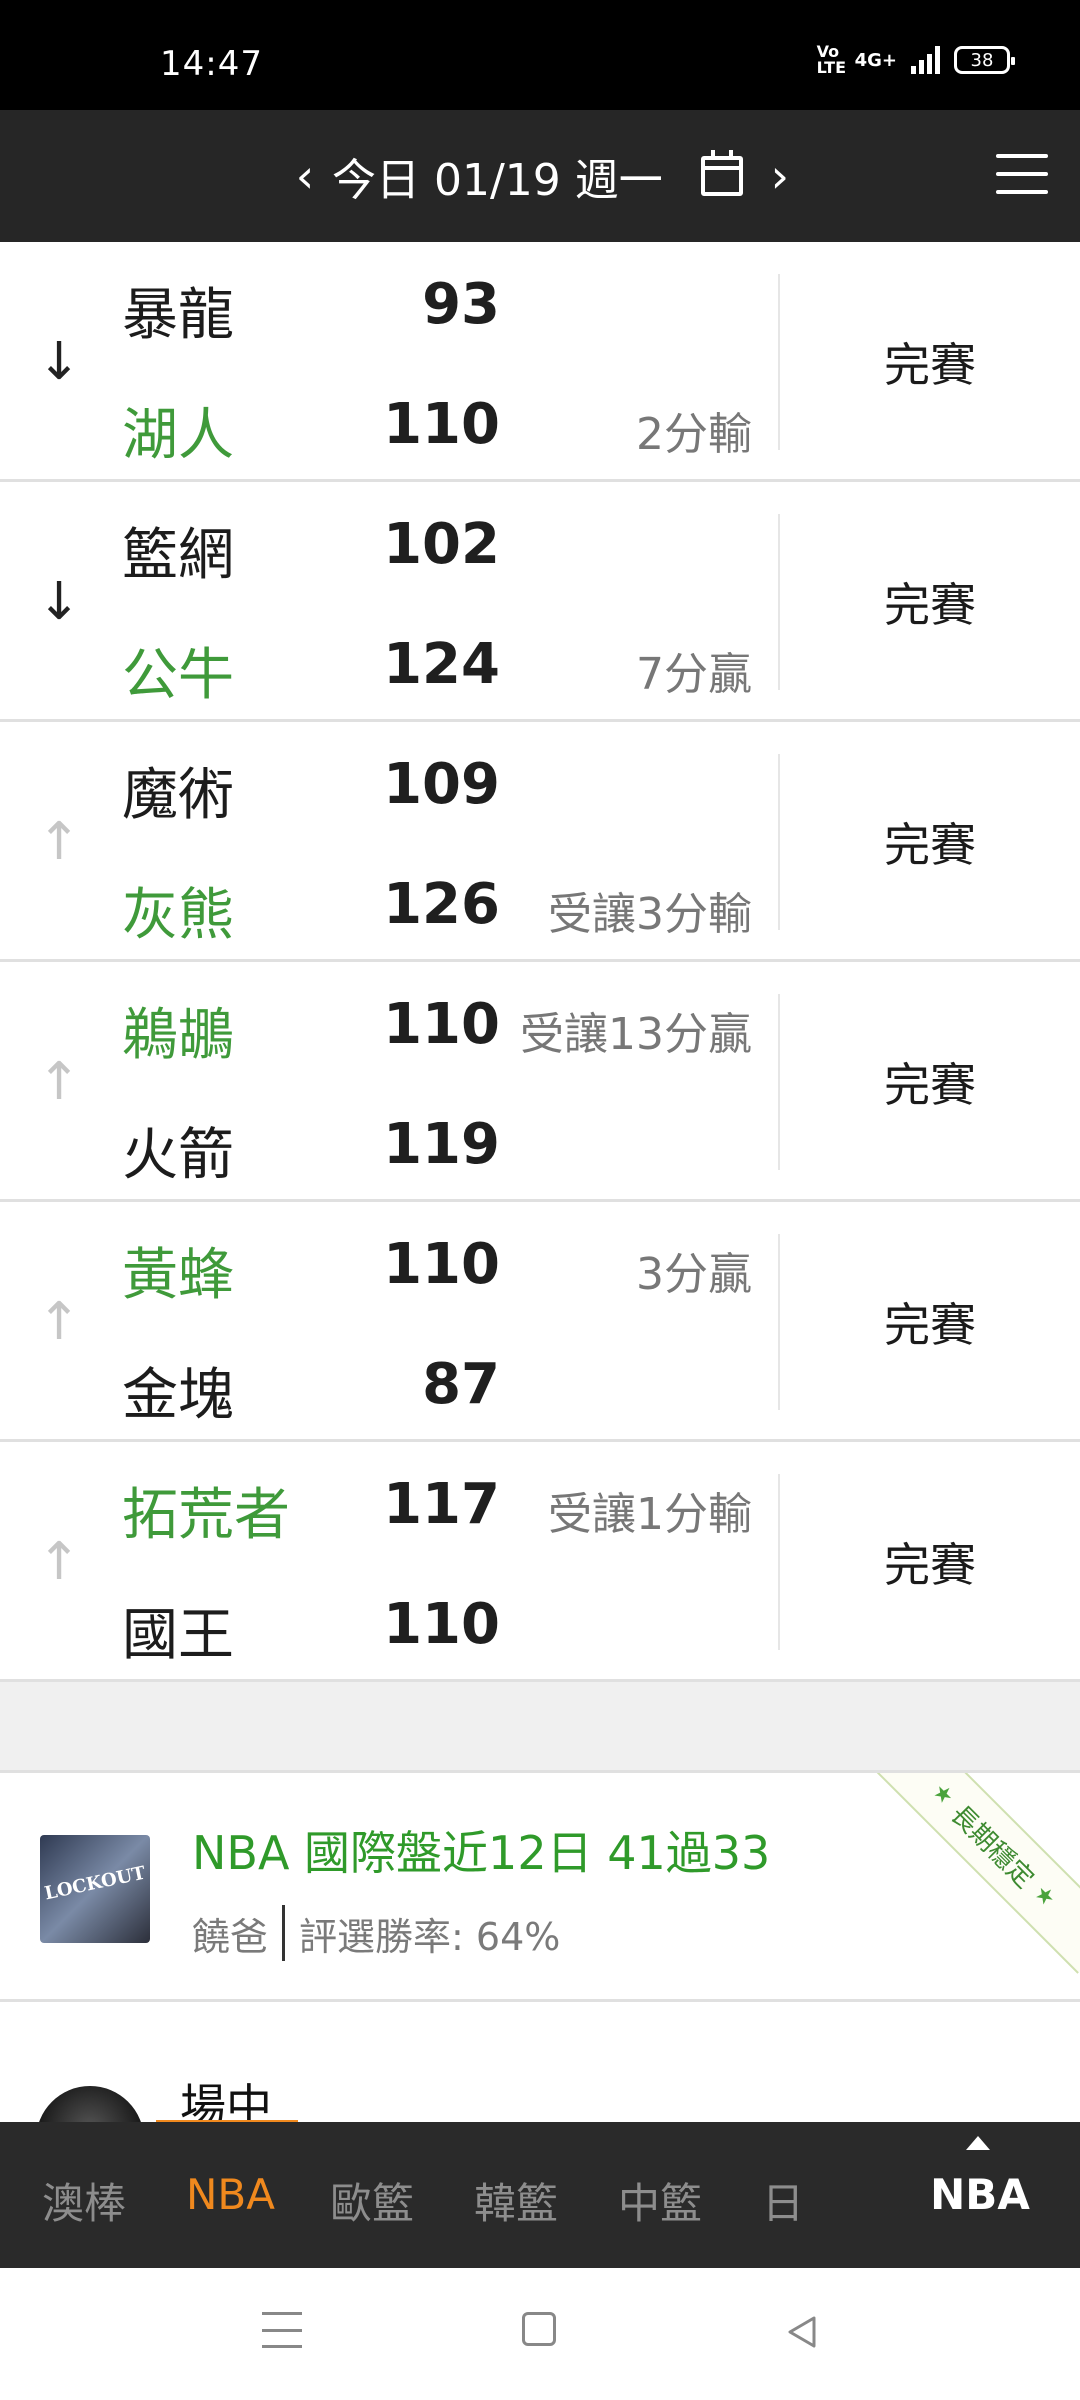  I want to click on game-row: ↑ 鵜鶘 110 受讓13分贏 火箭 119 完賽, so click(540, 1082).